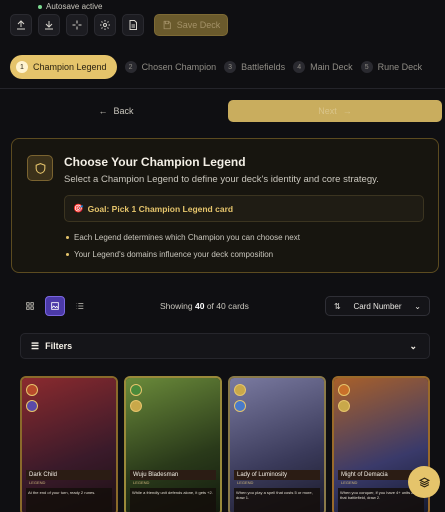  I want to click on sliders-icon: ☰, so click(35, 345).